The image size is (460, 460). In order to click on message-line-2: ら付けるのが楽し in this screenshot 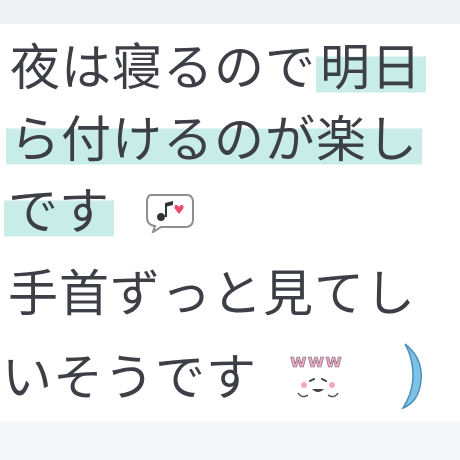, I will do `click(214, 140)`.